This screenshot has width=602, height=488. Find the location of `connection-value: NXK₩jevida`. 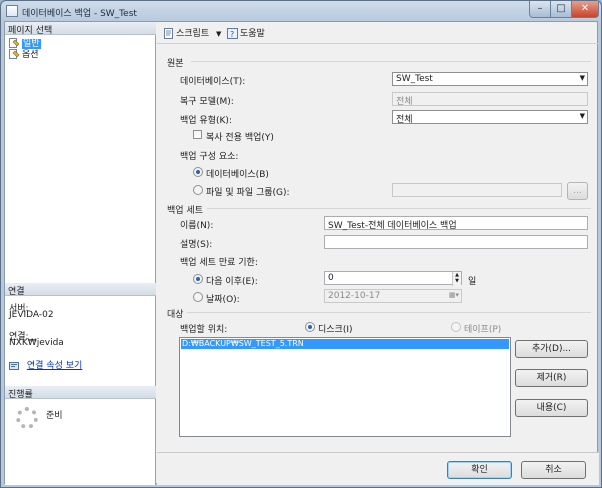

connection-value: NXK₩jevida is located at coordinates (36, 343).